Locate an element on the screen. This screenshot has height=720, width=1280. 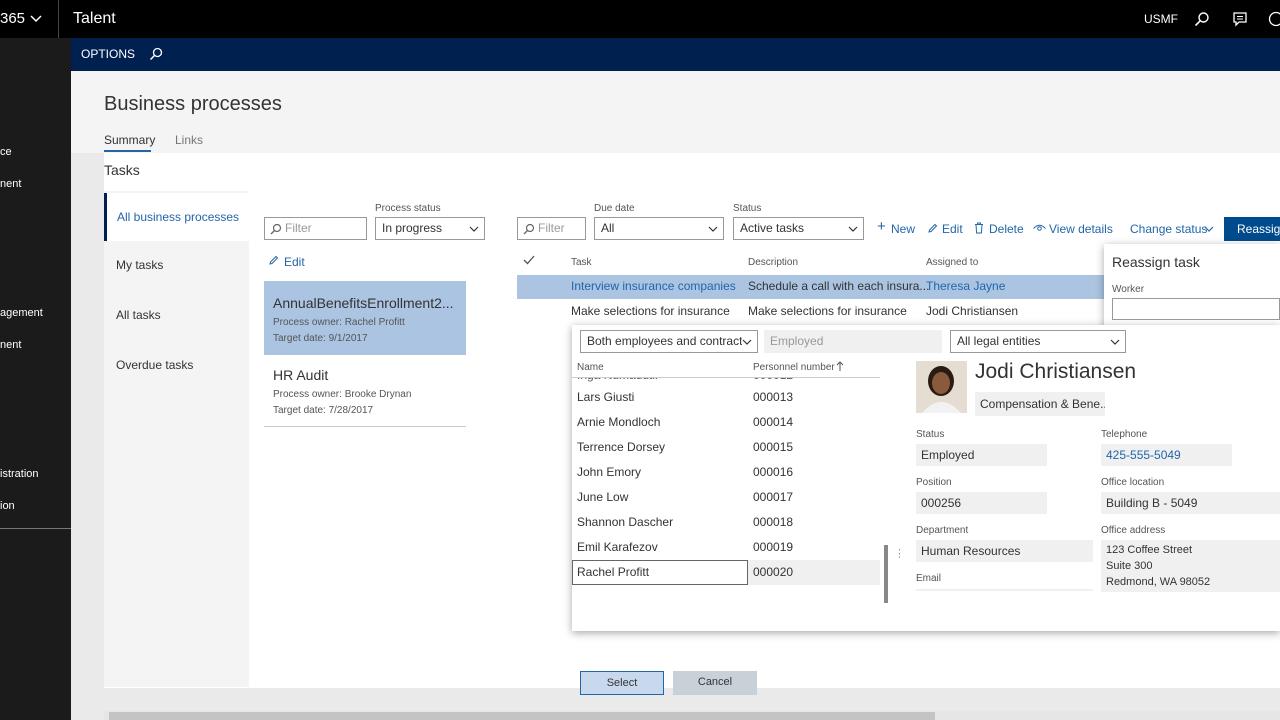
task-assignee: Theresa Jayne is located at coordinates (965, 286).